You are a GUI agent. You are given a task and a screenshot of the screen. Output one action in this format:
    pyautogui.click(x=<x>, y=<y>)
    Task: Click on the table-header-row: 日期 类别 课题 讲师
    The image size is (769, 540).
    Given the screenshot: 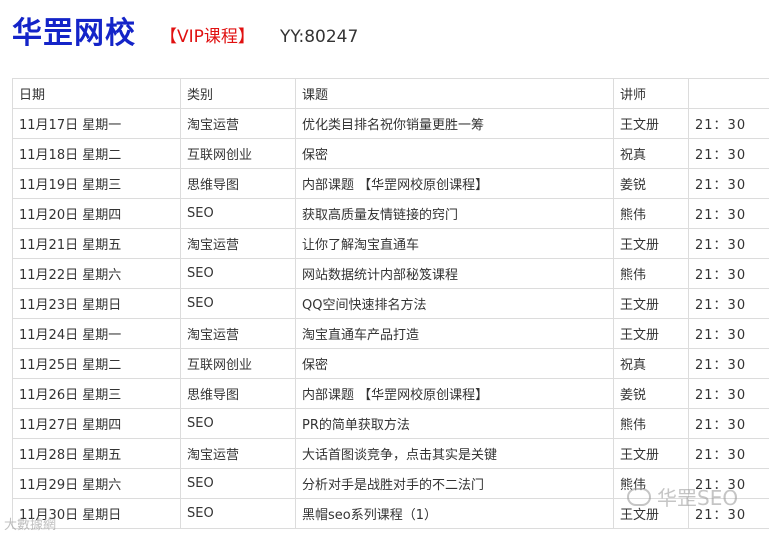 What is the action you would take?
    pyautogui.click(x=390, y=93)
    